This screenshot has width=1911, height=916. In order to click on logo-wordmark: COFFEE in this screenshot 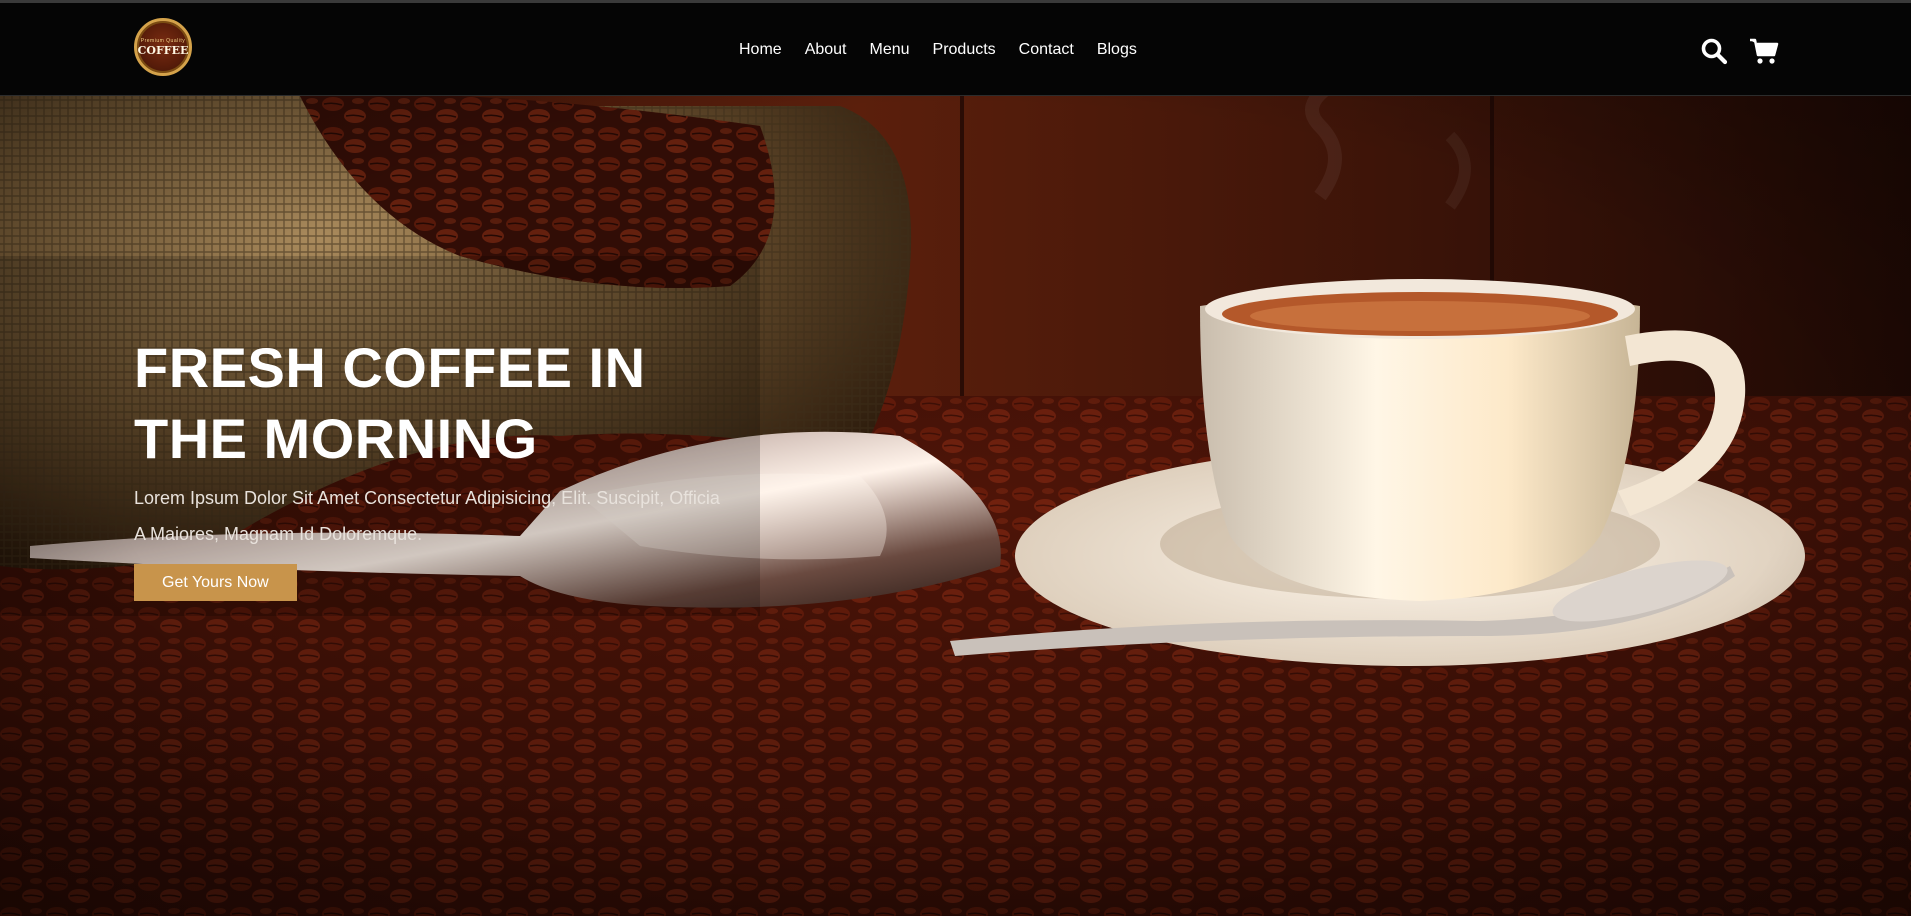, I will do `click(163, 50)`.